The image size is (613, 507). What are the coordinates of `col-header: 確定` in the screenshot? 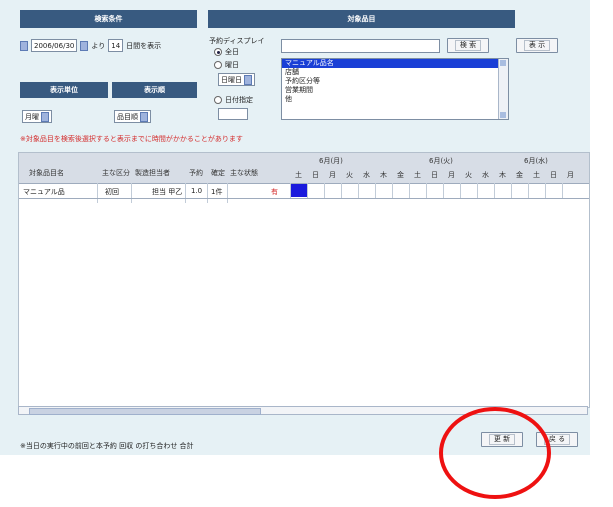 It's located at (218, 173).